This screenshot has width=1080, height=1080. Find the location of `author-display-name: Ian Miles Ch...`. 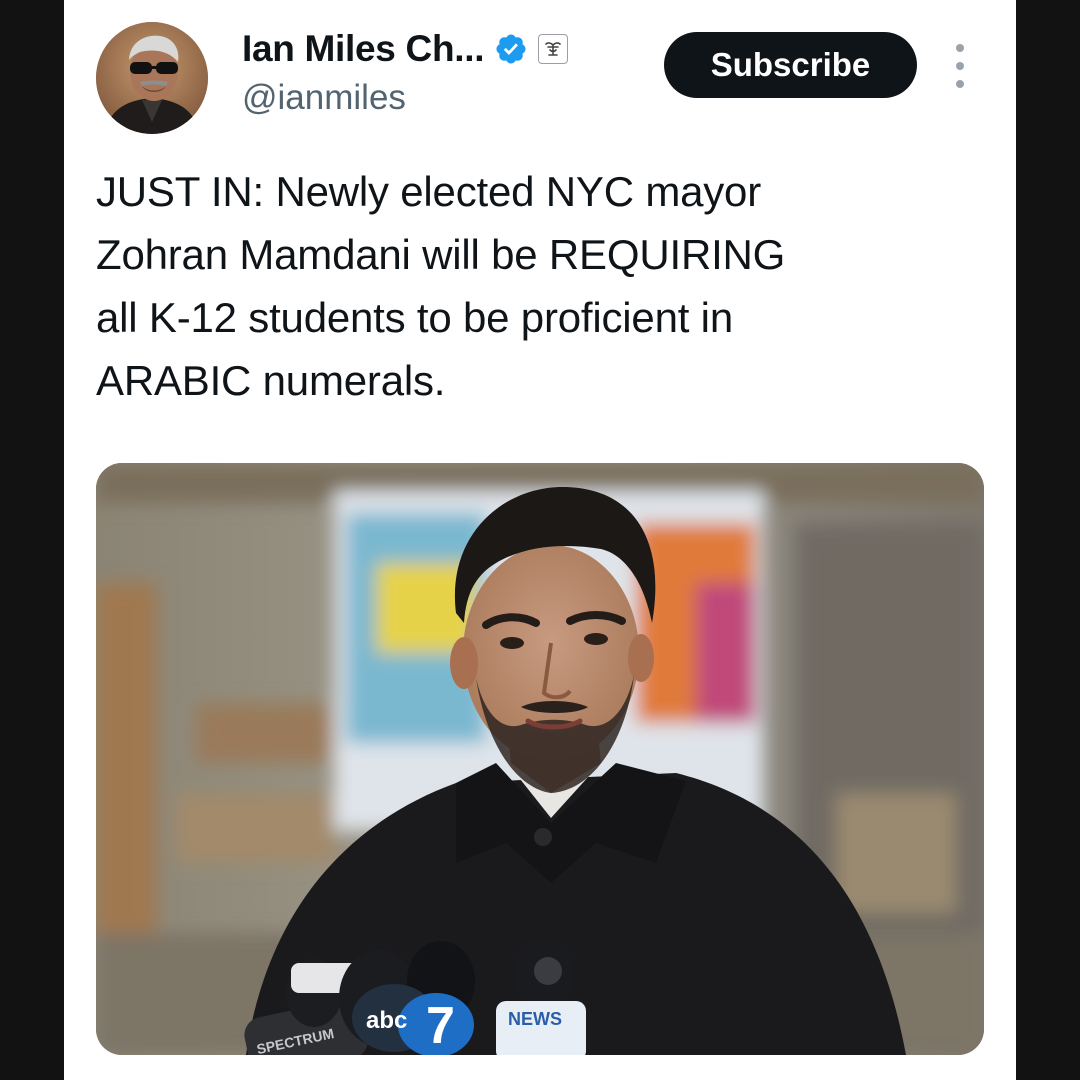

author-display-name: Ian Miles Ch... is located at coordinates (363, 49).